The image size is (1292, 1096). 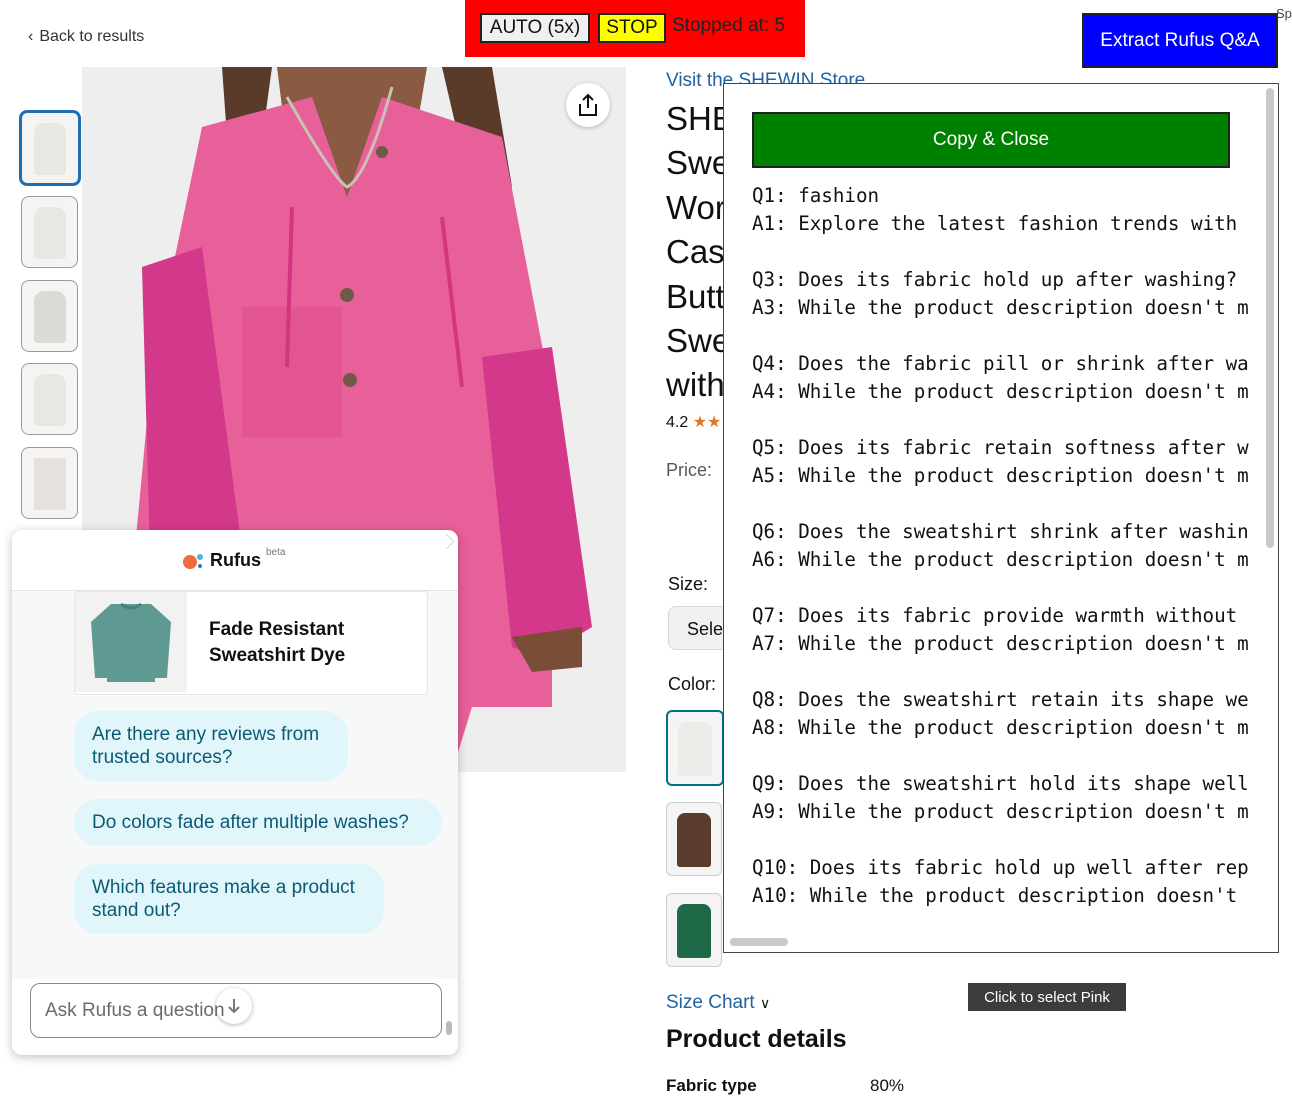 What do you see at coordinates (535, 28) in the screenshot?
I see `auto-button: AUTO (5x)` at bounding box center [535, 28].